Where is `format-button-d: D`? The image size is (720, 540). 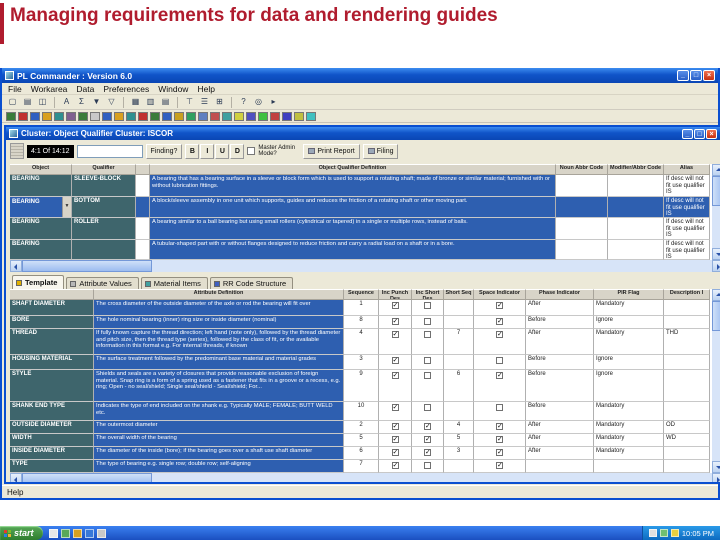 format-button-d: D is located at coordinates (237, 151).